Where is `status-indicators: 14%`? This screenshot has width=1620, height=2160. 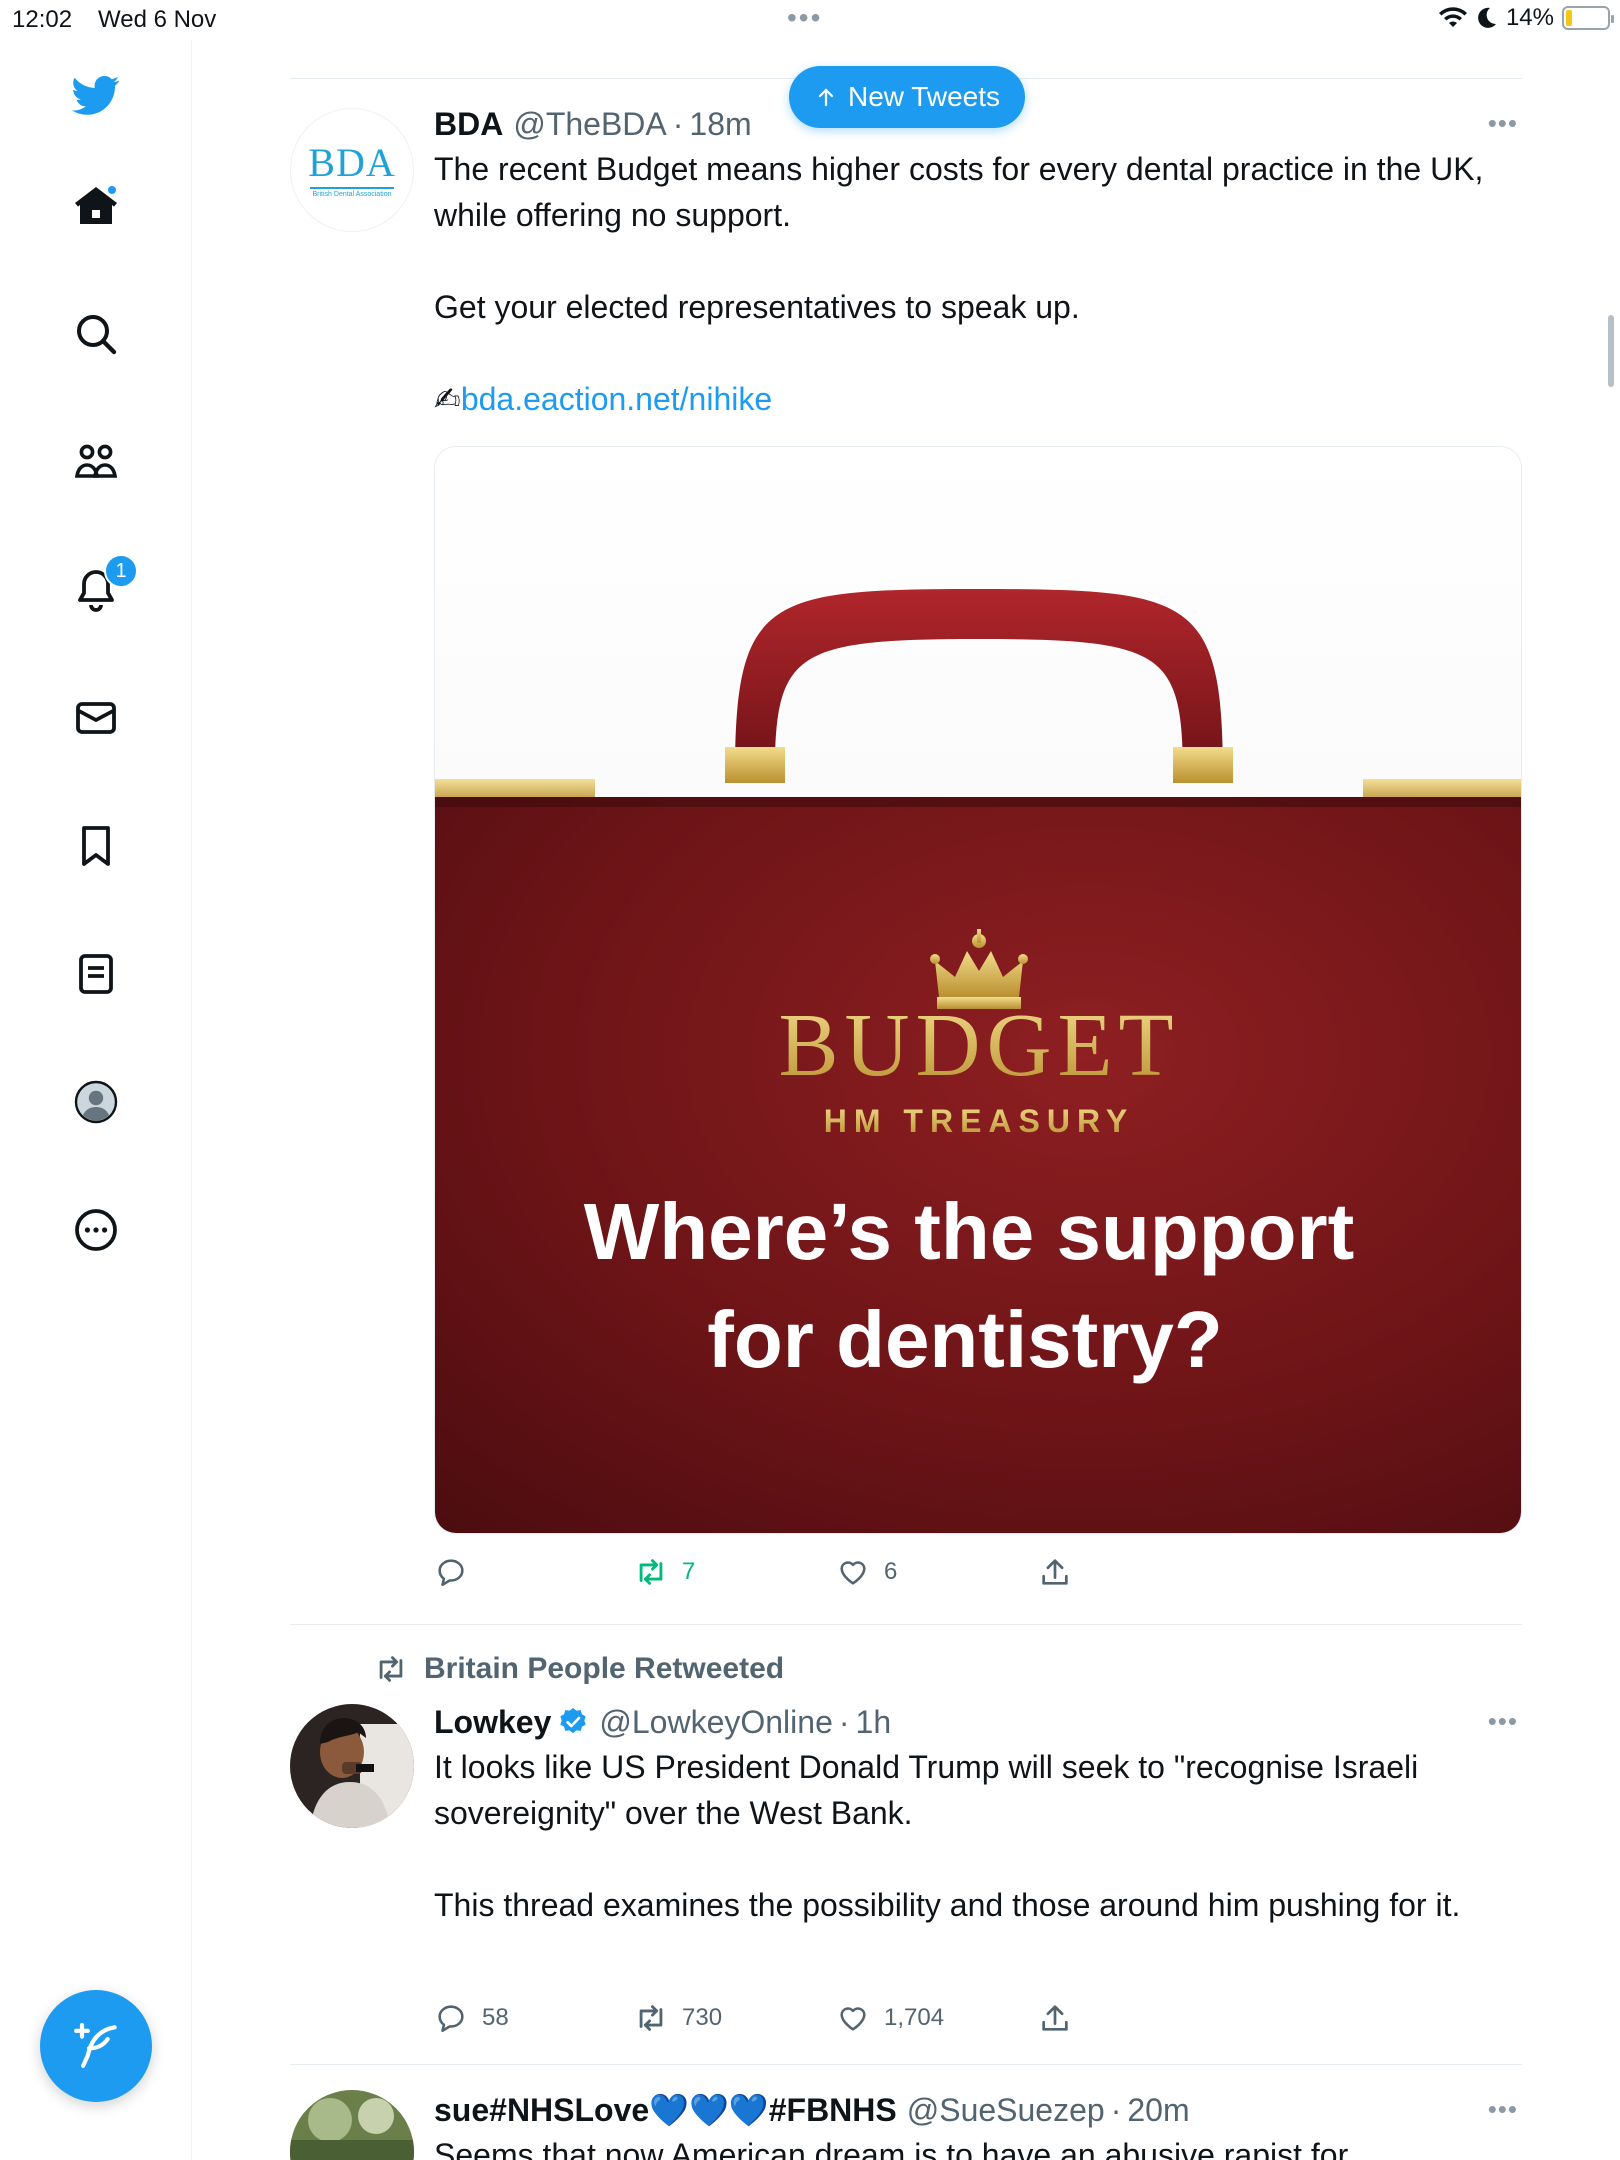 status-indicators: 14% is located at coordinates (1526, 18).